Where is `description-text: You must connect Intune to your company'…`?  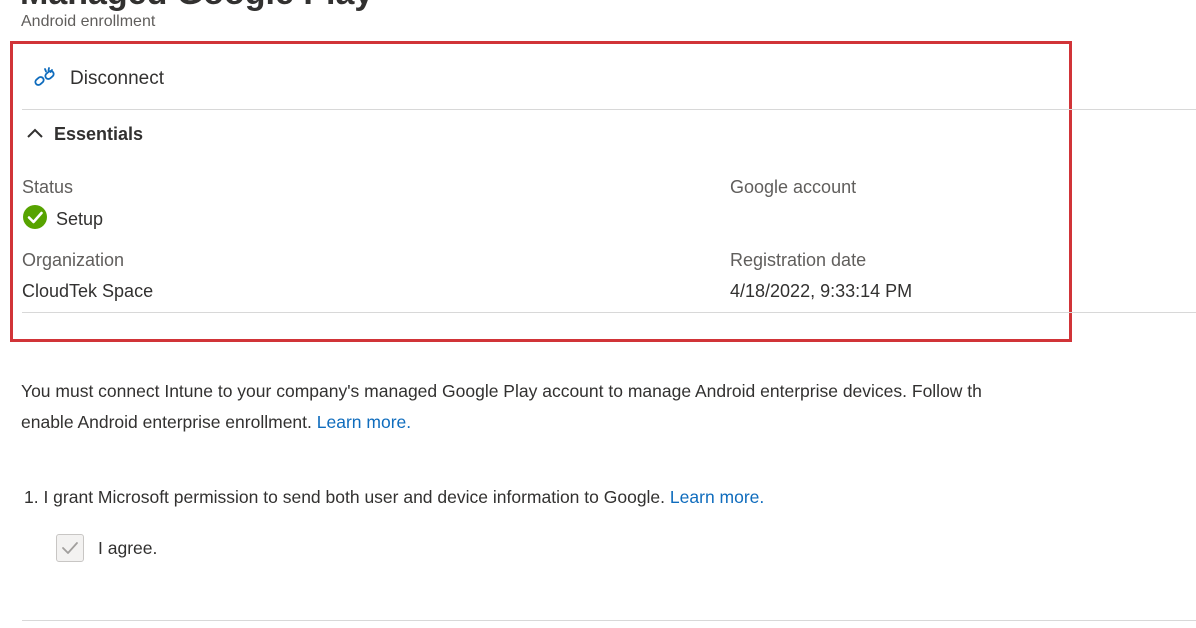 description-text: You must connect Intune to your company'… is located at coordinates (608, 407).